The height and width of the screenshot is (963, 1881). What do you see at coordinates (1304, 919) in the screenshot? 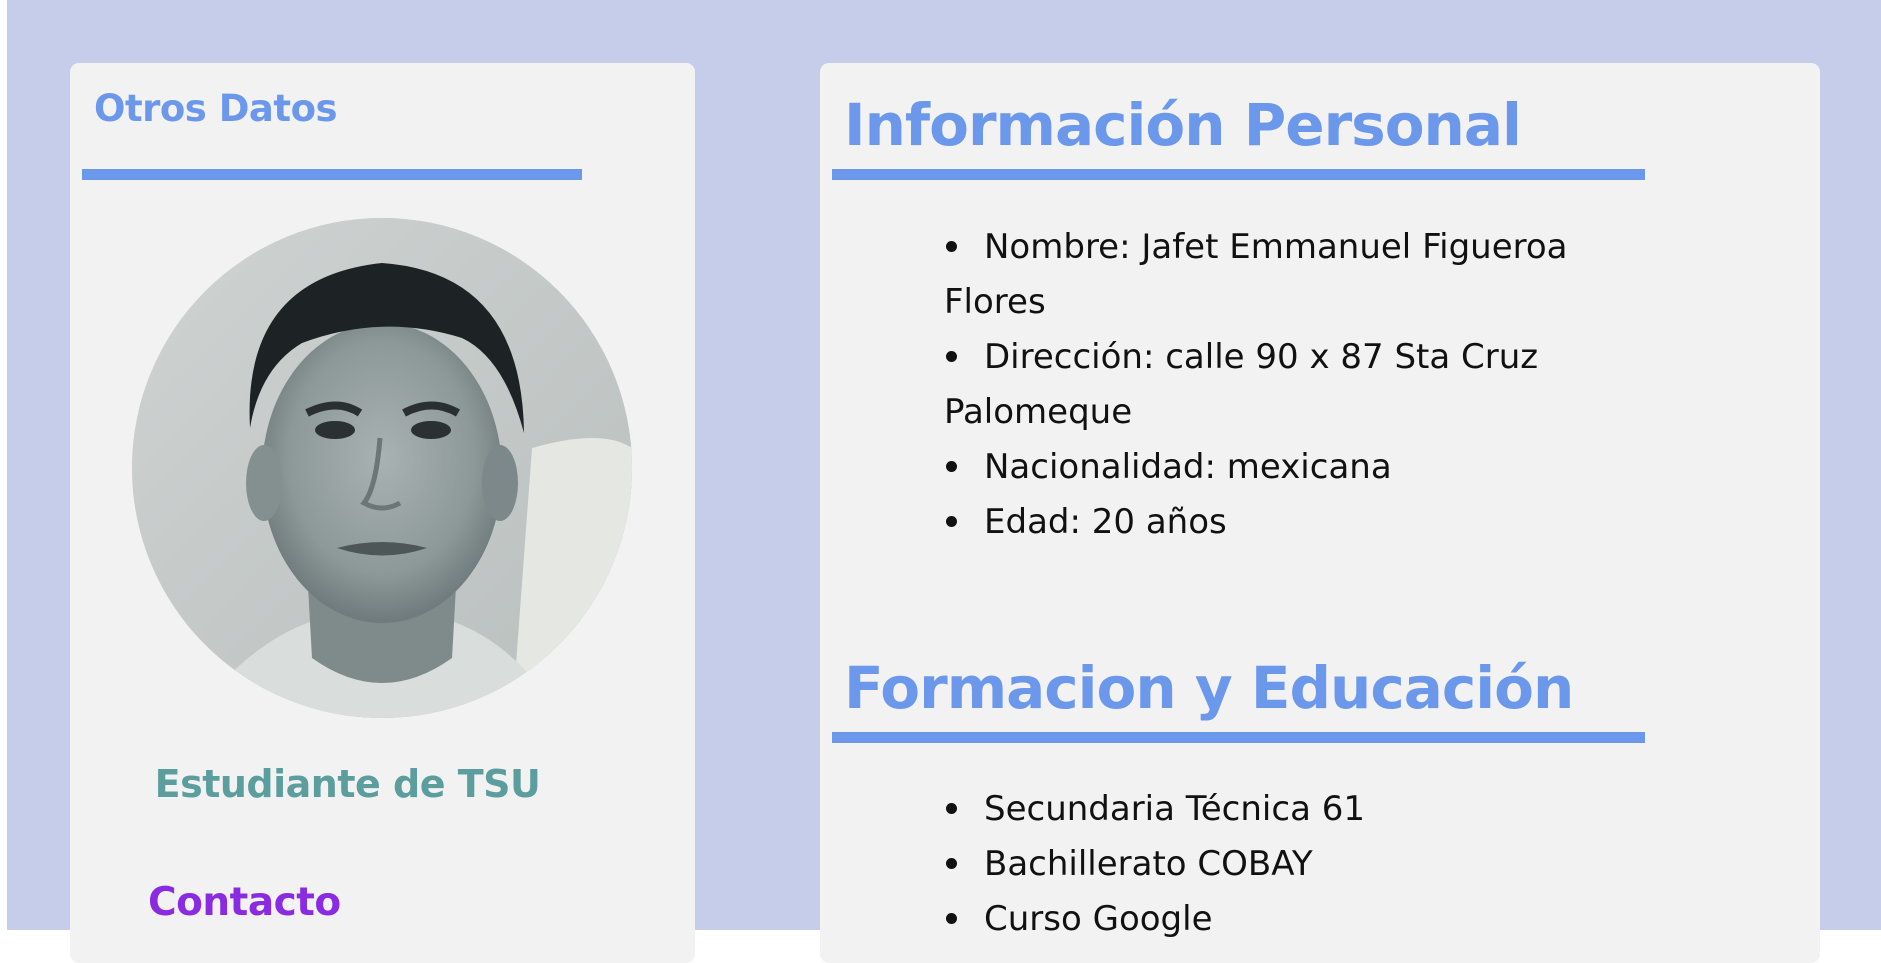
I see `list-item: Curso Google` at bounding box center [1304, 919].